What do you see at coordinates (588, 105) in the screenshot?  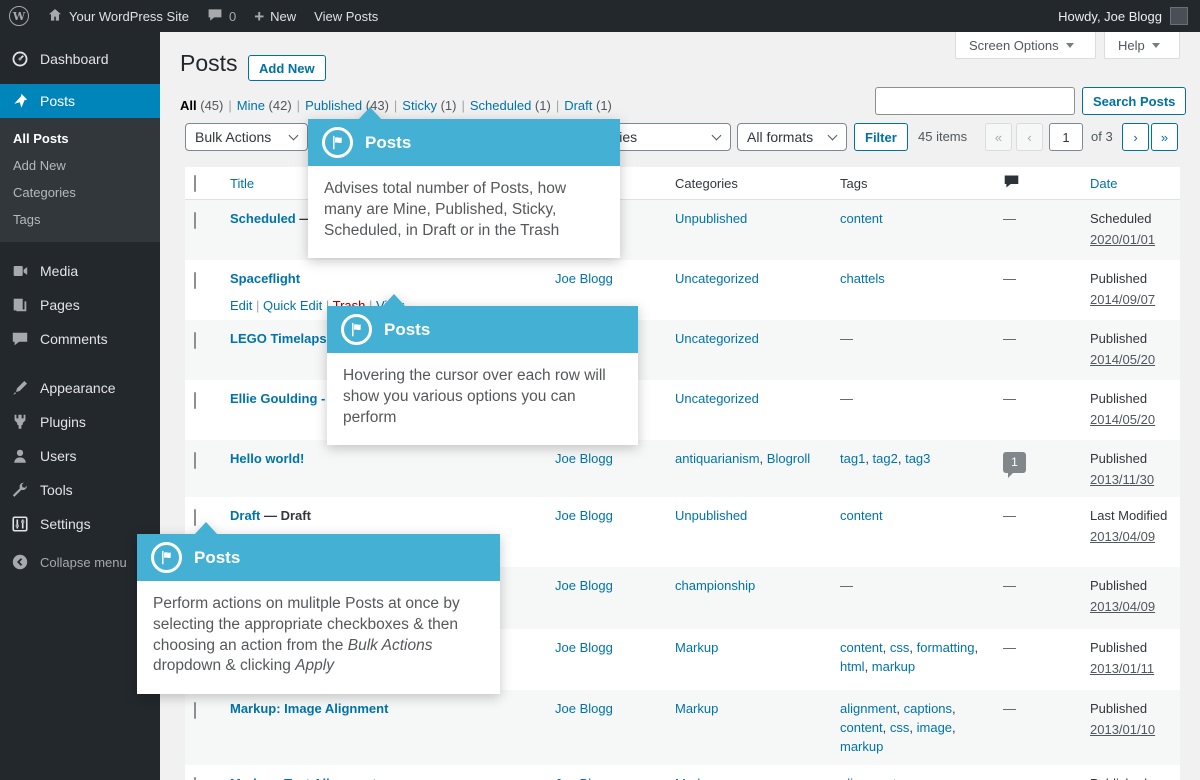 I see `view-filter-draft: Draft (1)` at bounding box center [588, 105].